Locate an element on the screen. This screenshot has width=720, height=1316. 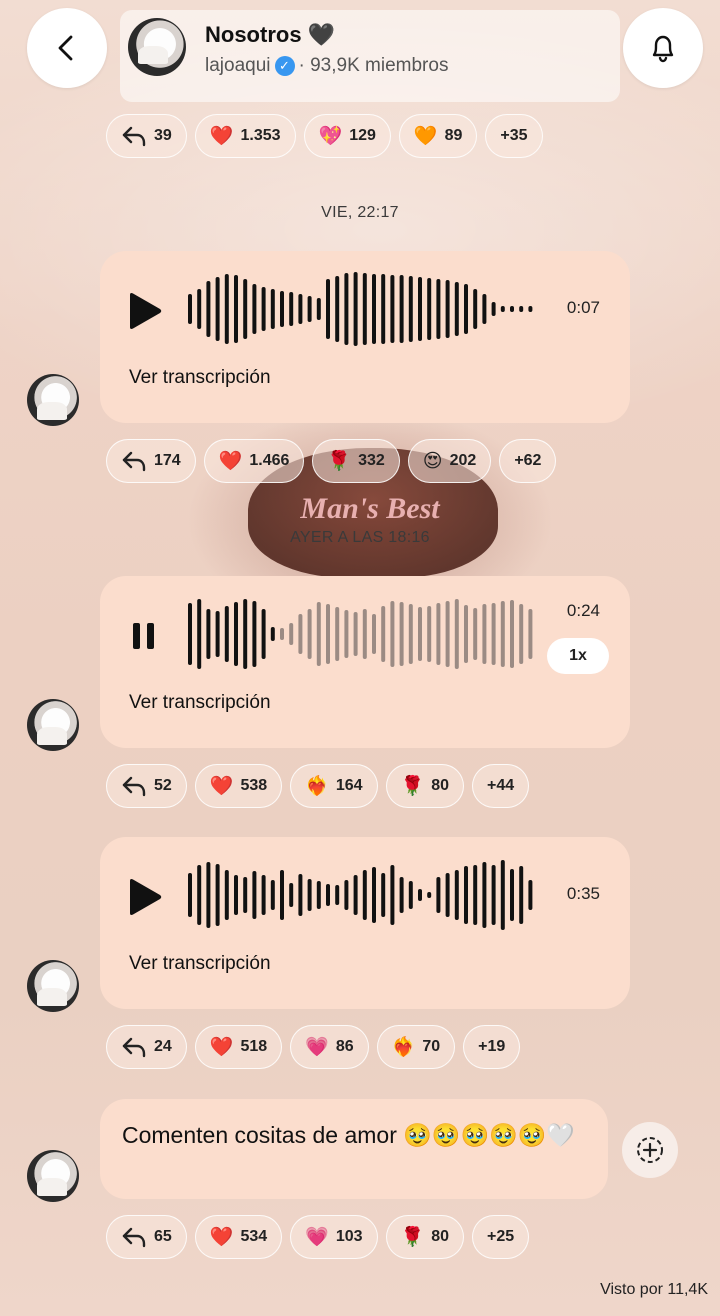
reply-icon is located at coordinates (134, 461).